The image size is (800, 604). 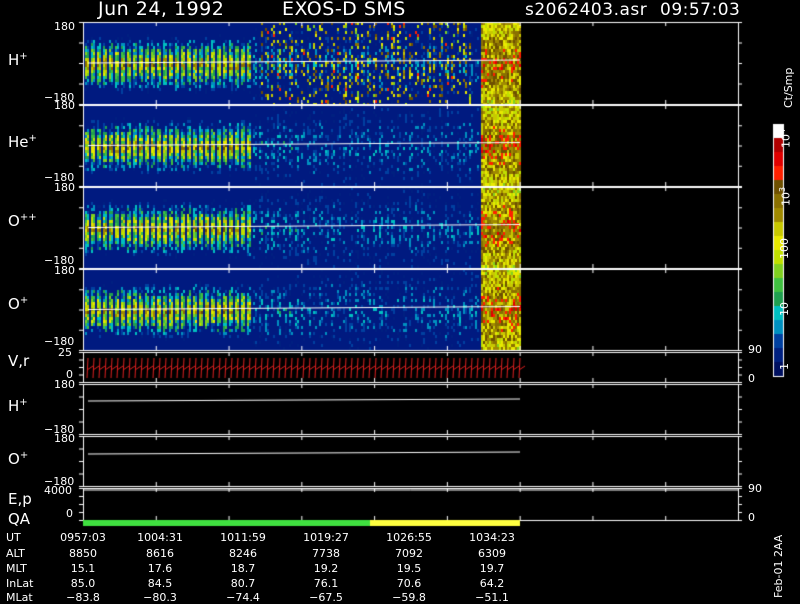 I want to click on cell-c0-r0: 0957:03, so click(x=83, y=537).